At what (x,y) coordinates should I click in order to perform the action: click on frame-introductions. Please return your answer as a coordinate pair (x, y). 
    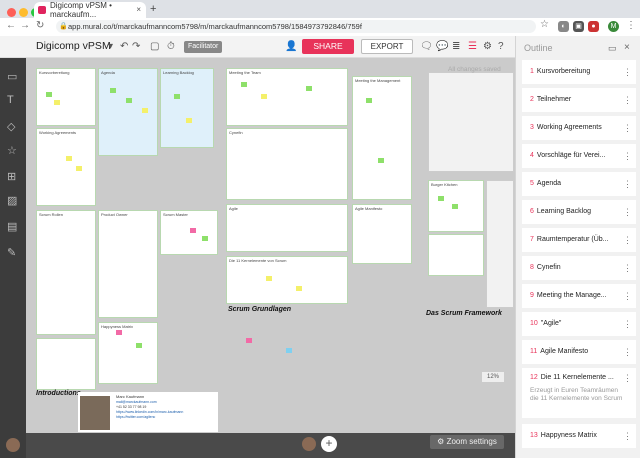
    Looking at the image, I should click on (66, 364).